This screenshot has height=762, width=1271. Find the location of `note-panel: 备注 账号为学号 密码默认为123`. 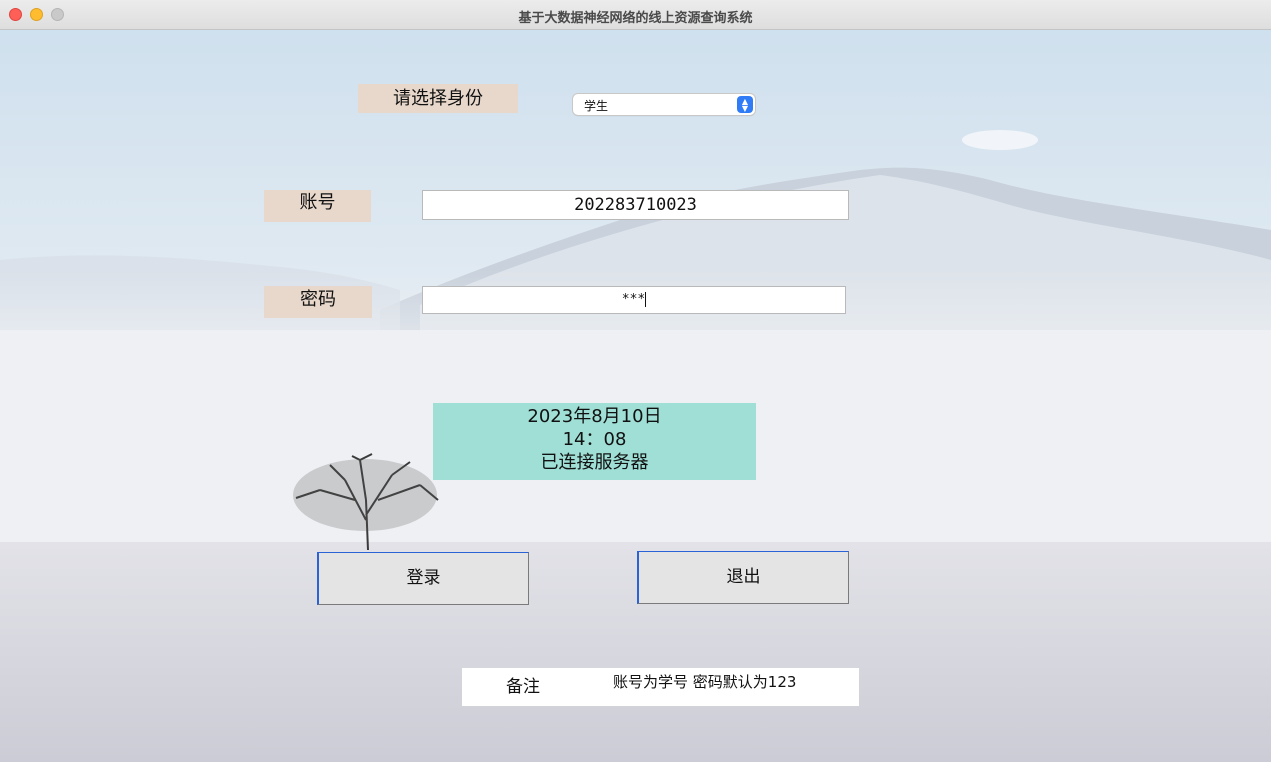

note-panel: 备注 账号为学号 密码默认为123 is located at coordinates (660, 687).